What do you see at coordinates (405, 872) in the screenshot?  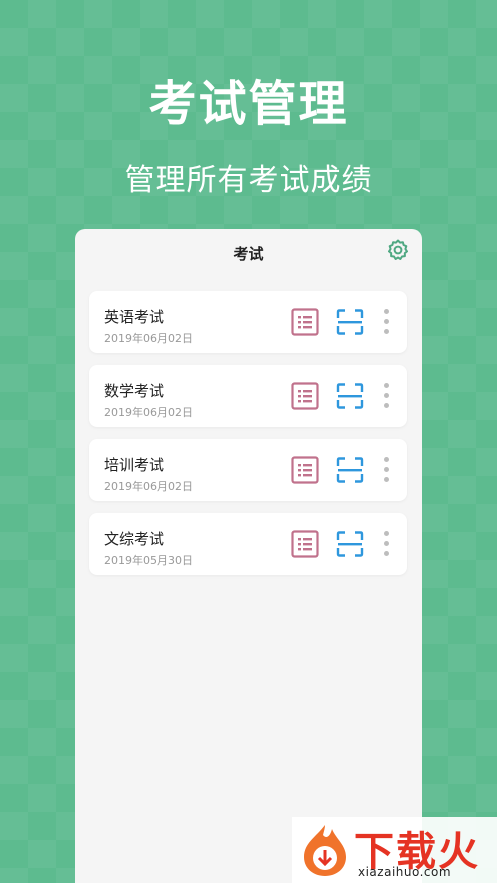 I see `watermark-url: xiazaihuo.com` at bounding box center [405, 872].